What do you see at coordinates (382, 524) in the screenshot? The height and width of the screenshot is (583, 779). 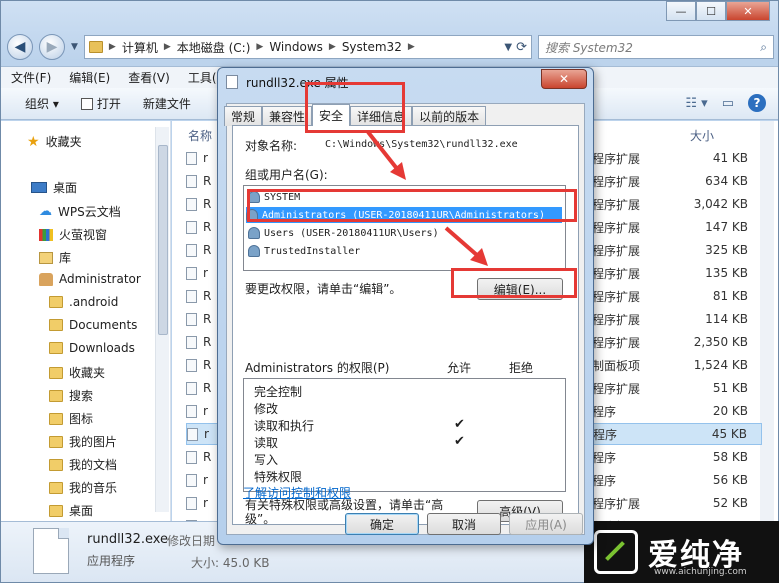 I see `ok-button: 确定` at bounding box center [382, 524].